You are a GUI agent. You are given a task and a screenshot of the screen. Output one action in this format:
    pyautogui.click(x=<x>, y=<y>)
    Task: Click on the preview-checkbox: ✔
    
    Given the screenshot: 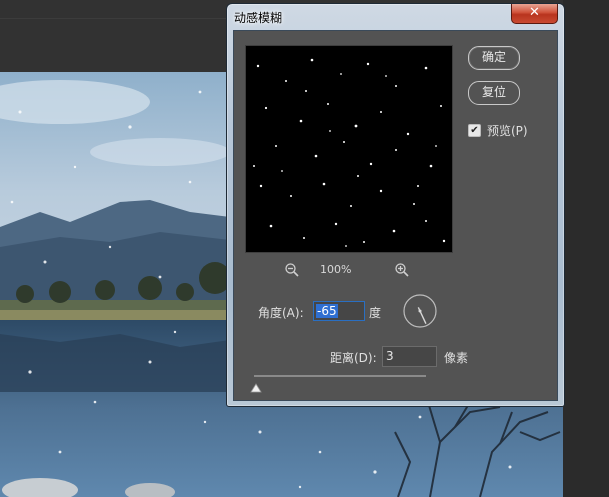 What is the action you would take?
    pyautogui.click(x=474, y=130)
    